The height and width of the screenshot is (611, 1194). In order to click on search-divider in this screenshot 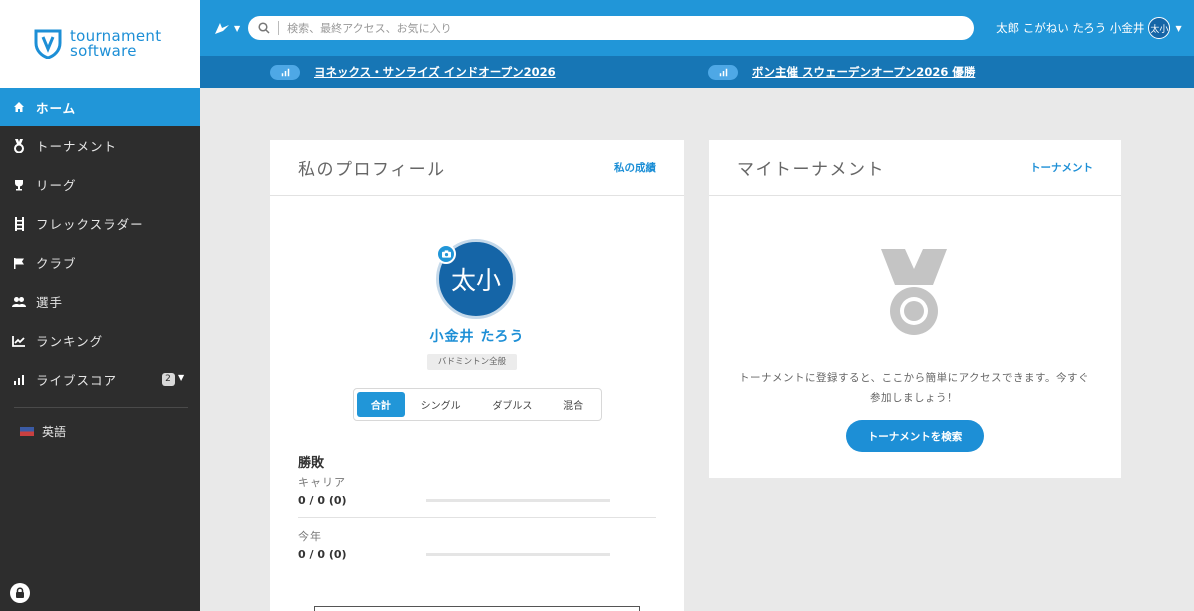, I will do `click(279, 28)`.